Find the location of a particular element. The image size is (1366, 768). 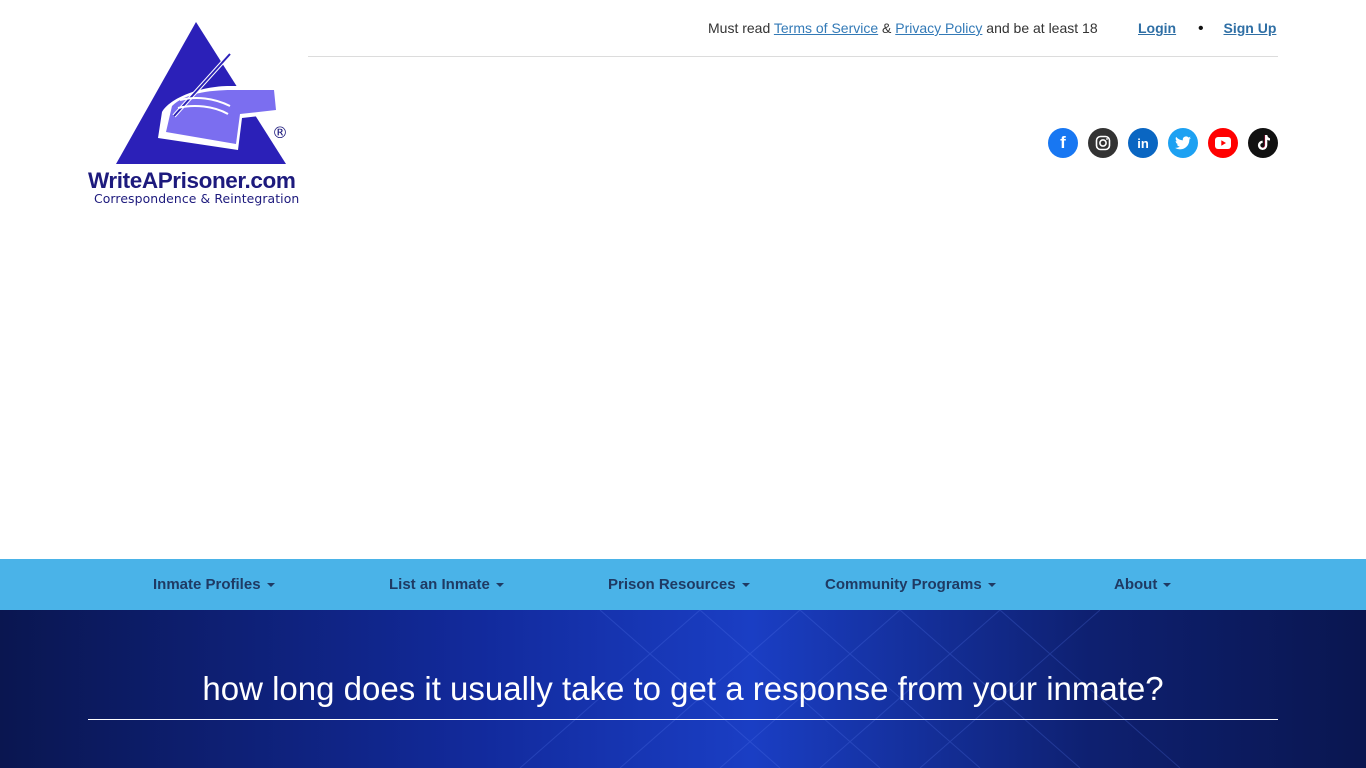

facebook-glyph: f is located at coordinates (1063, 142).